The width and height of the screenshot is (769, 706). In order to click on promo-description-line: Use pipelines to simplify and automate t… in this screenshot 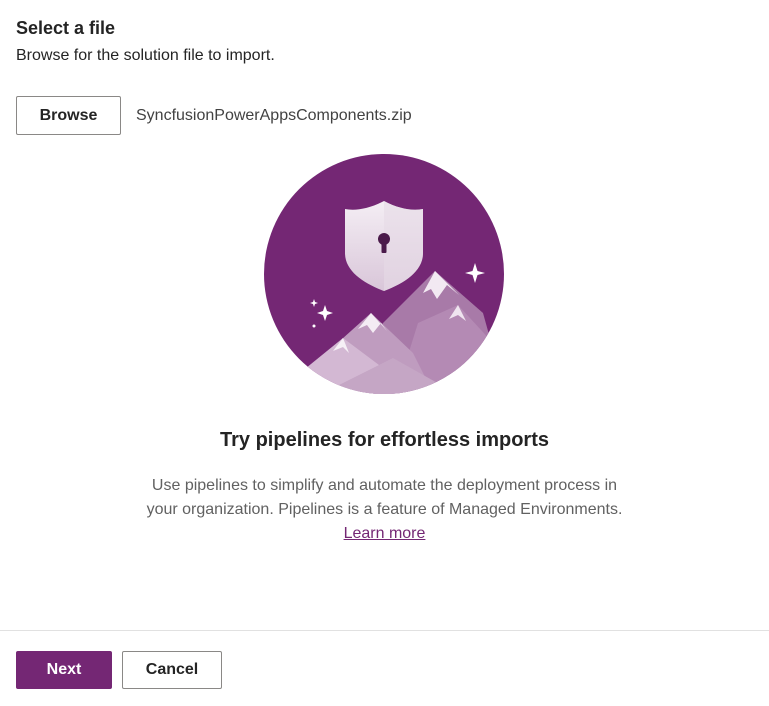, I will do `click(384, 485)`.